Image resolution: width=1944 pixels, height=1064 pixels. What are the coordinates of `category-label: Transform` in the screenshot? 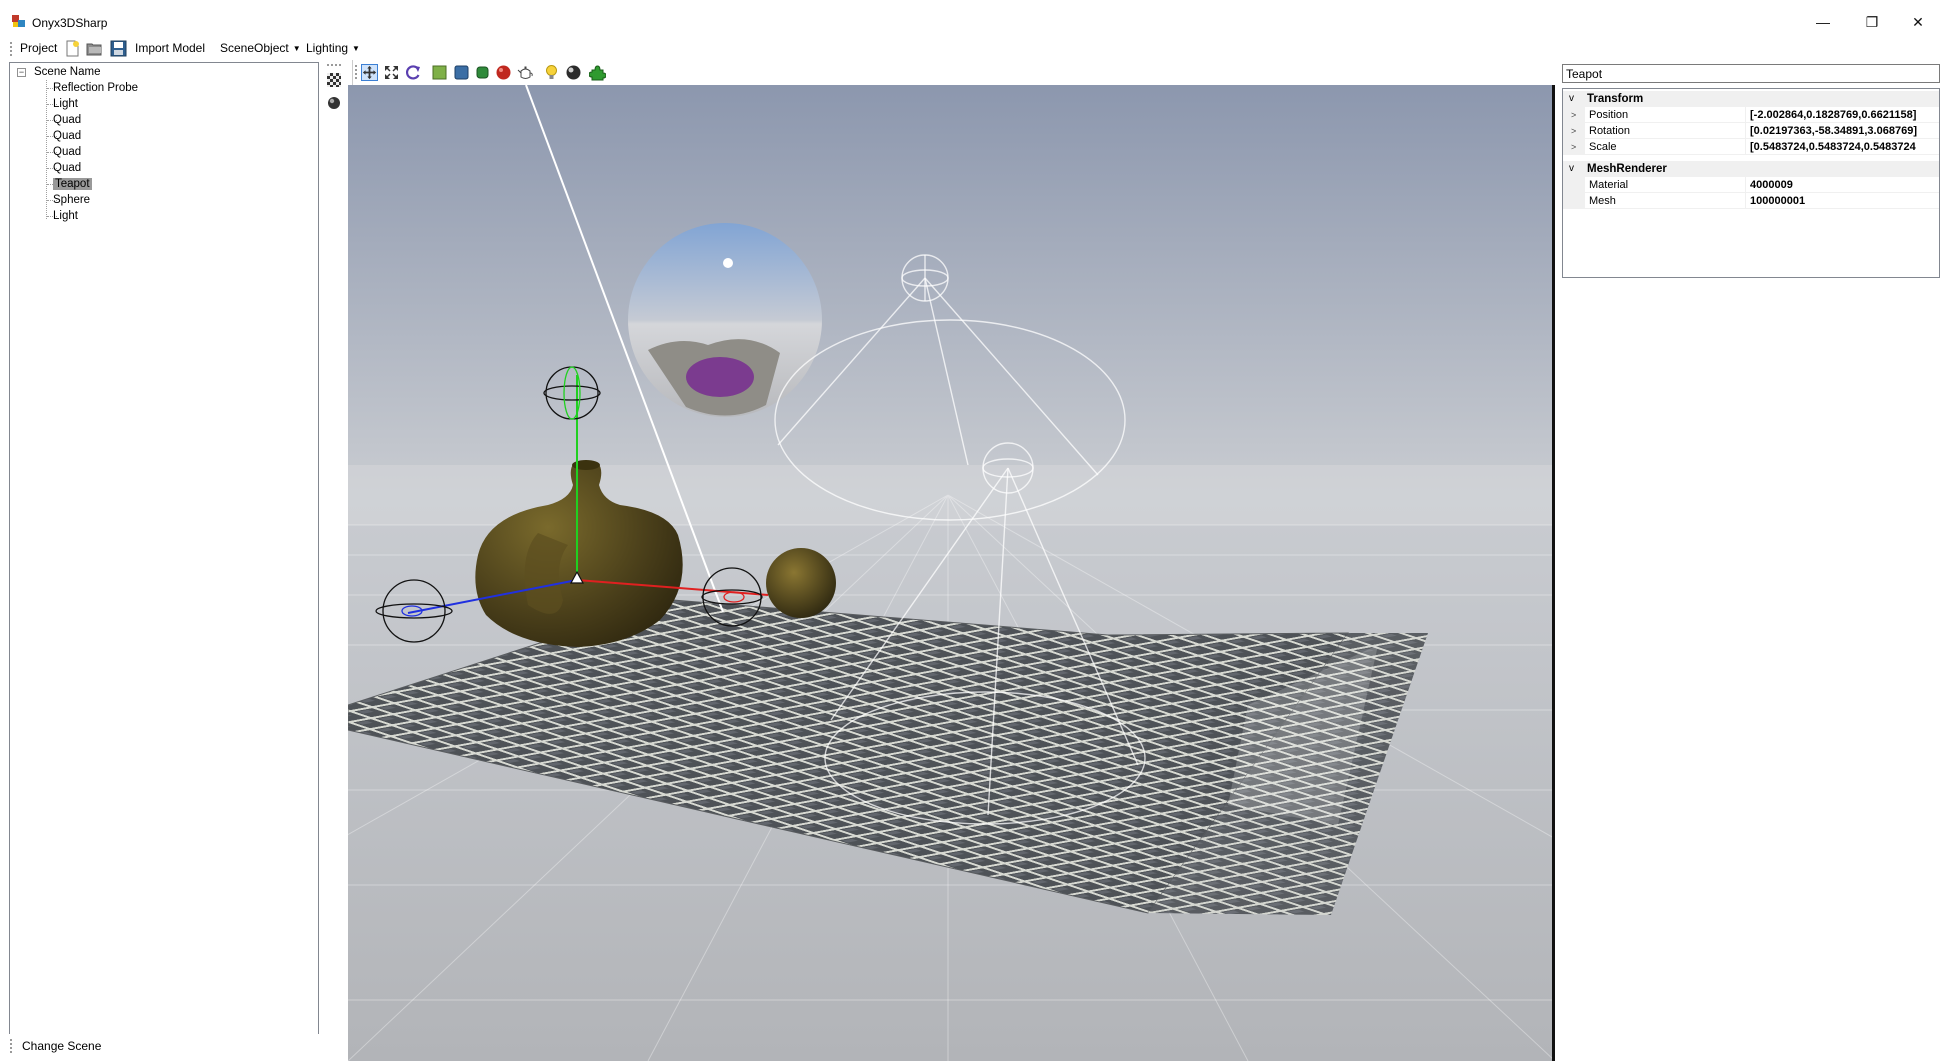 It's located at (1615, 99).